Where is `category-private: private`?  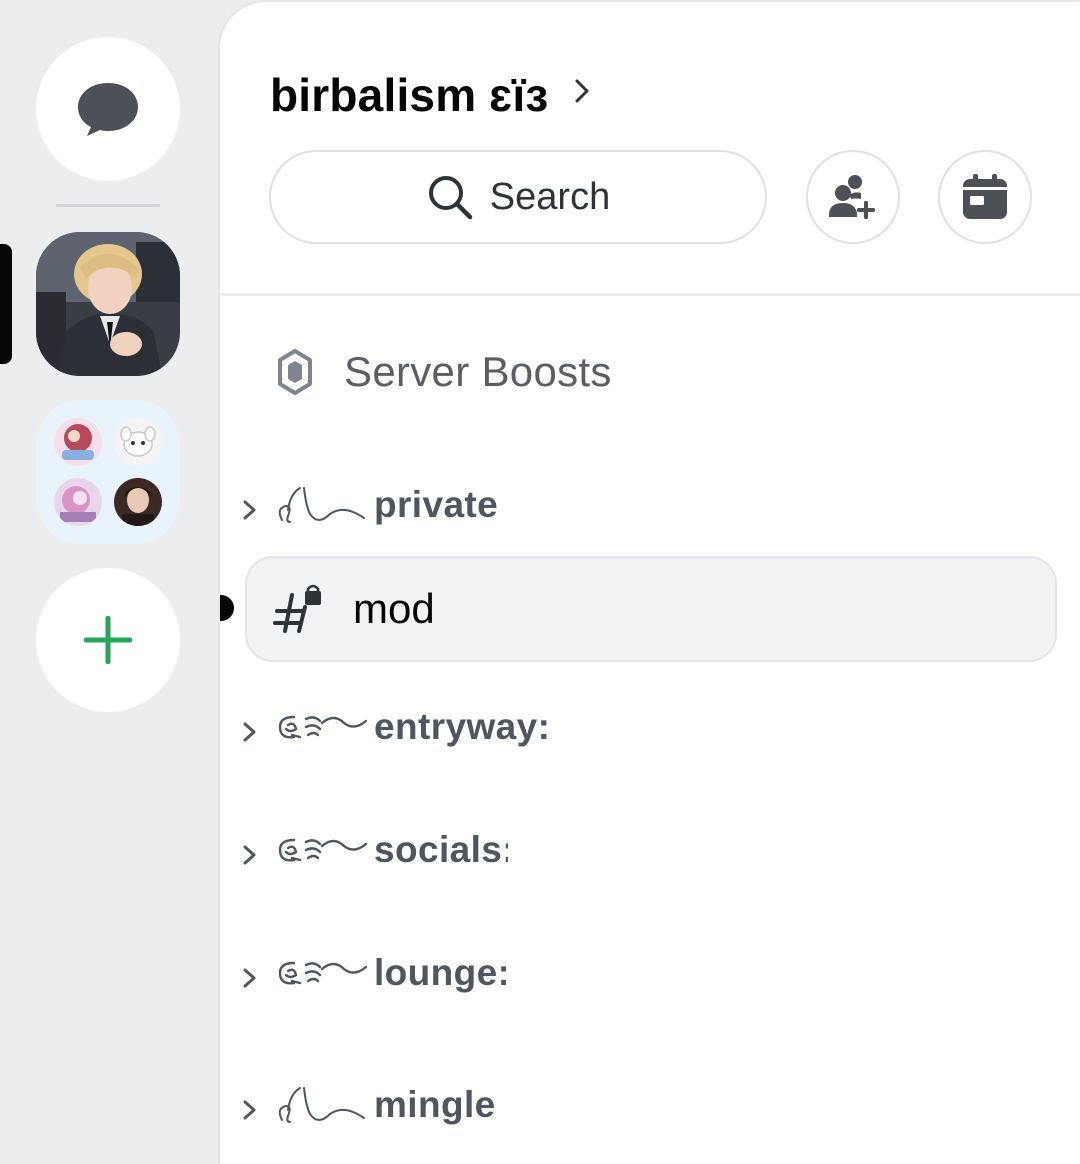 category-private: private is located at coordinates (369, 505).